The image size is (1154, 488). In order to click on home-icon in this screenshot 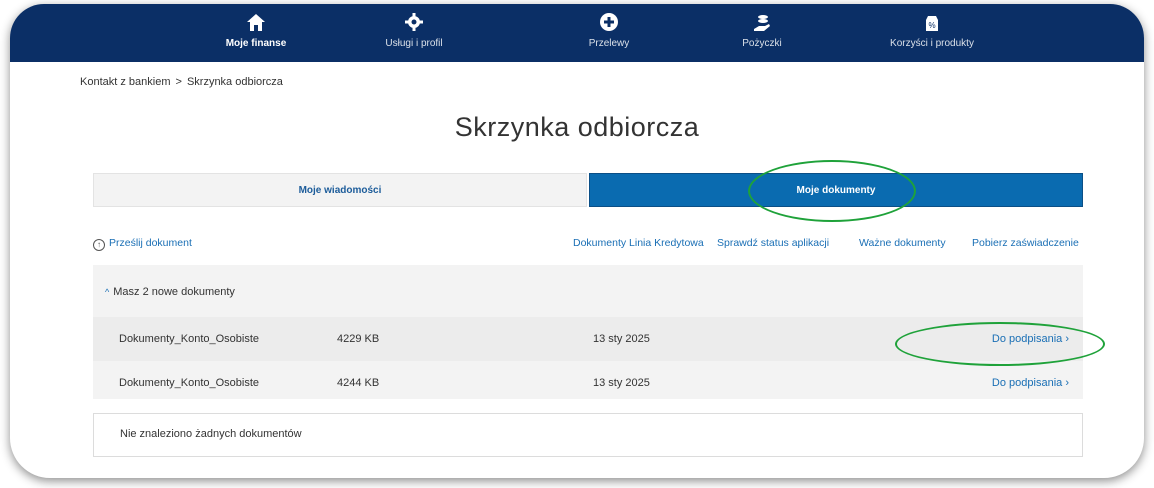, I will do `click(256, 25)`.